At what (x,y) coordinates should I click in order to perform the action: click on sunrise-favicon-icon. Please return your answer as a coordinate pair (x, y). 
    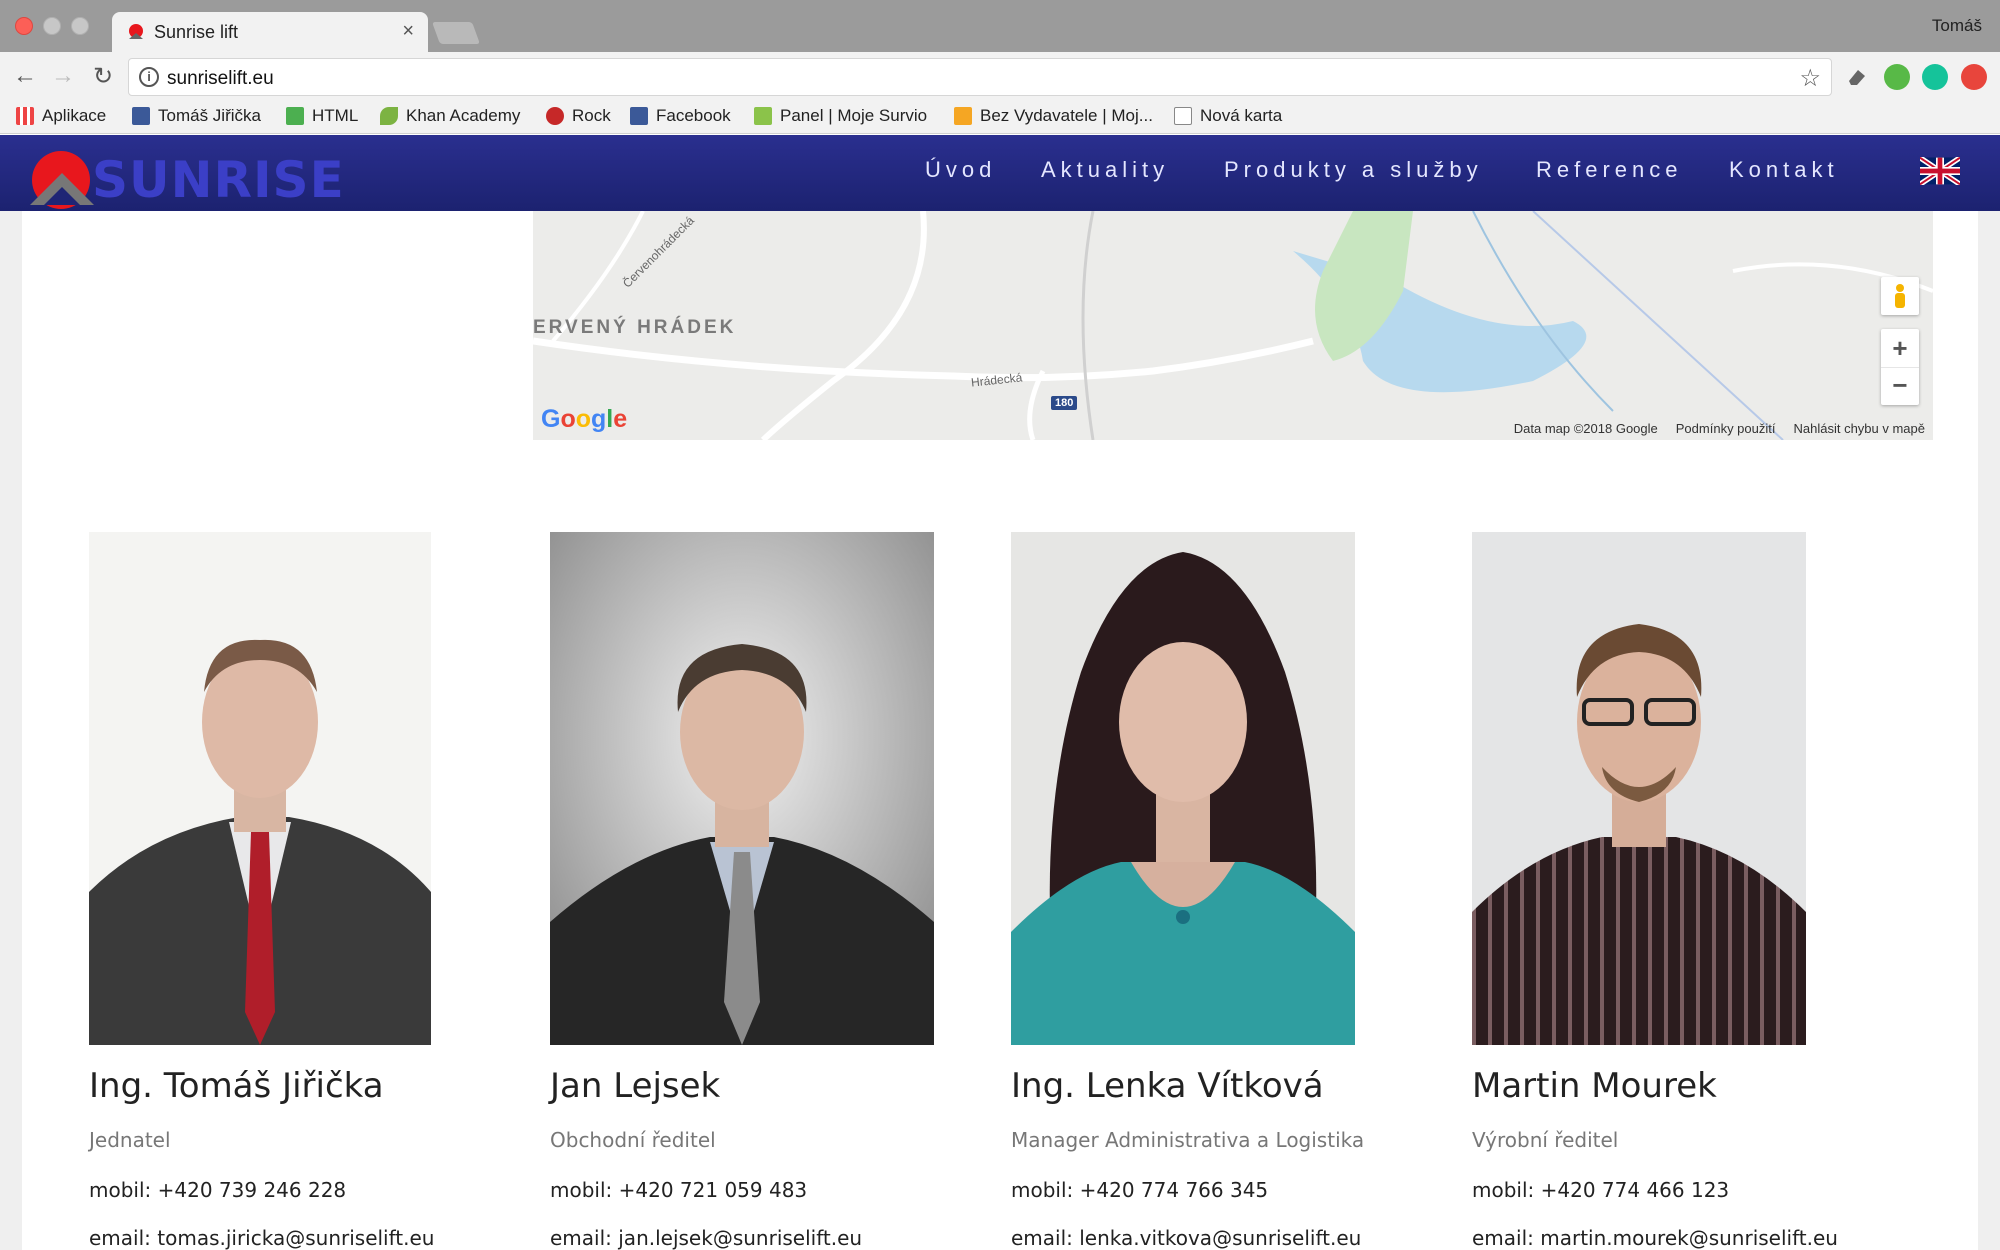
    Looking at the image, I should click on (136, 31).